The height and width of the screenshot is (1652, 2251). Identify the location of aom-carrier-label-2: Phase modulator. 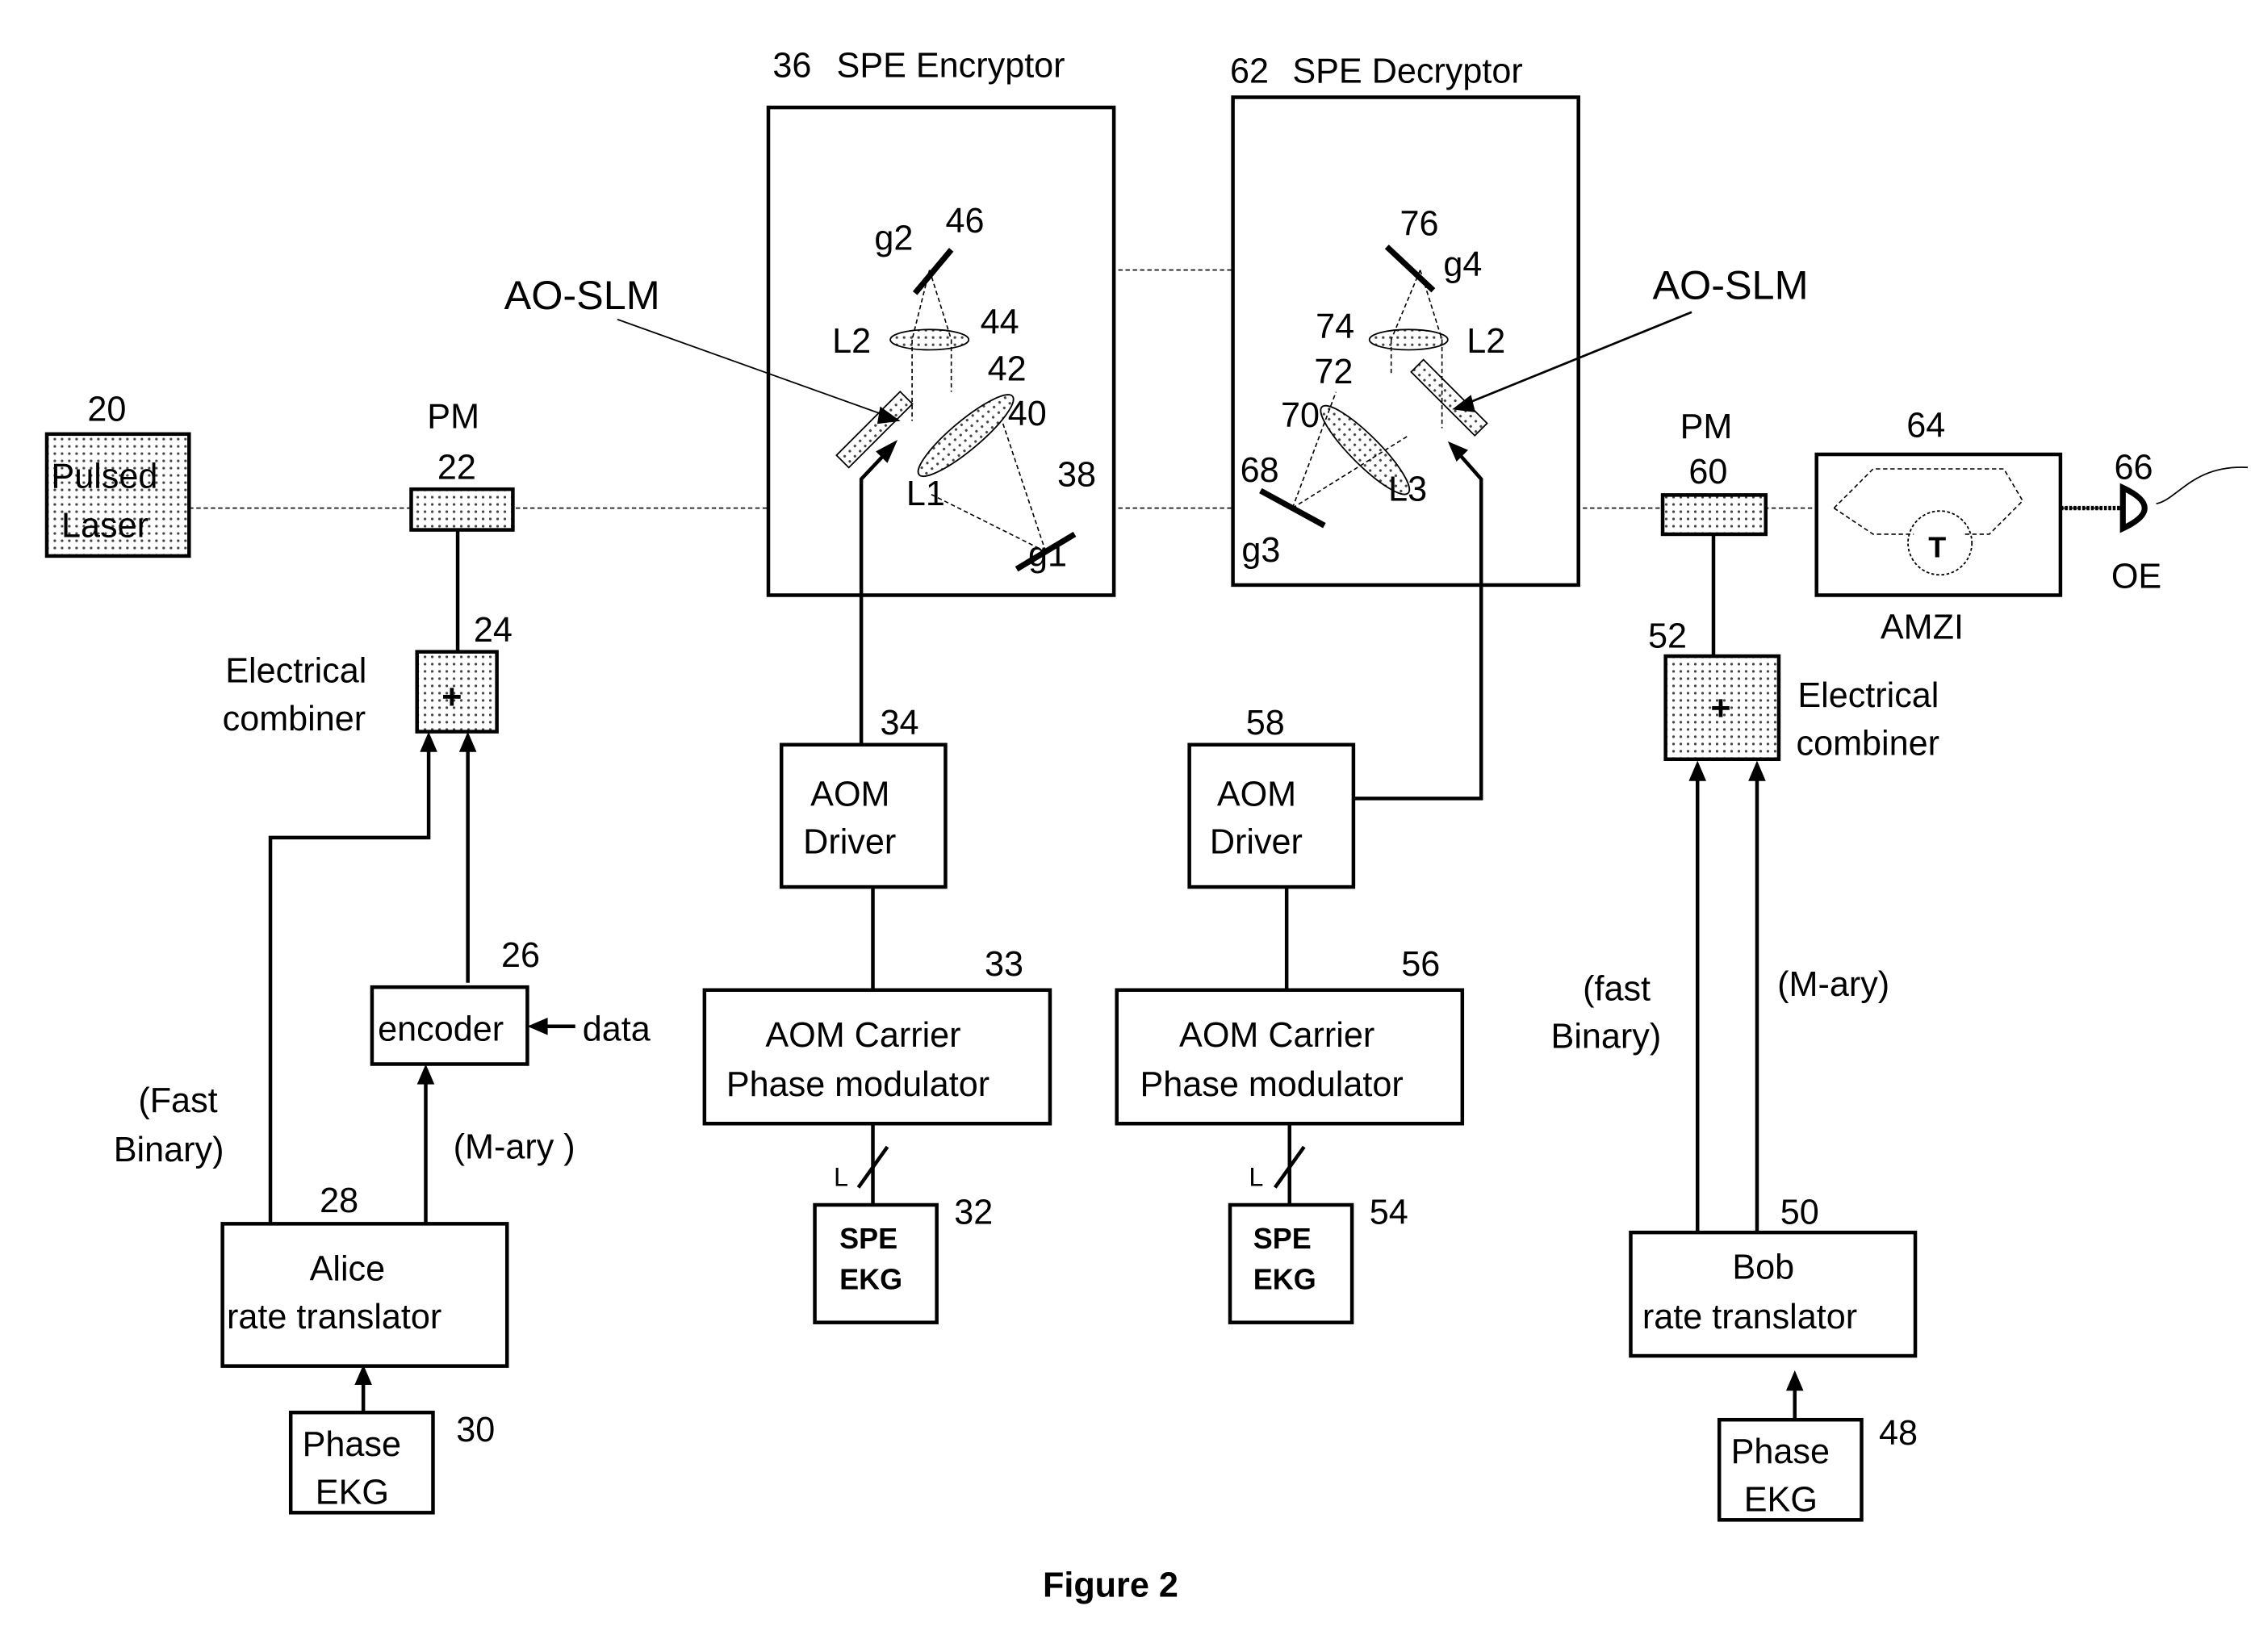
(858, 1084).